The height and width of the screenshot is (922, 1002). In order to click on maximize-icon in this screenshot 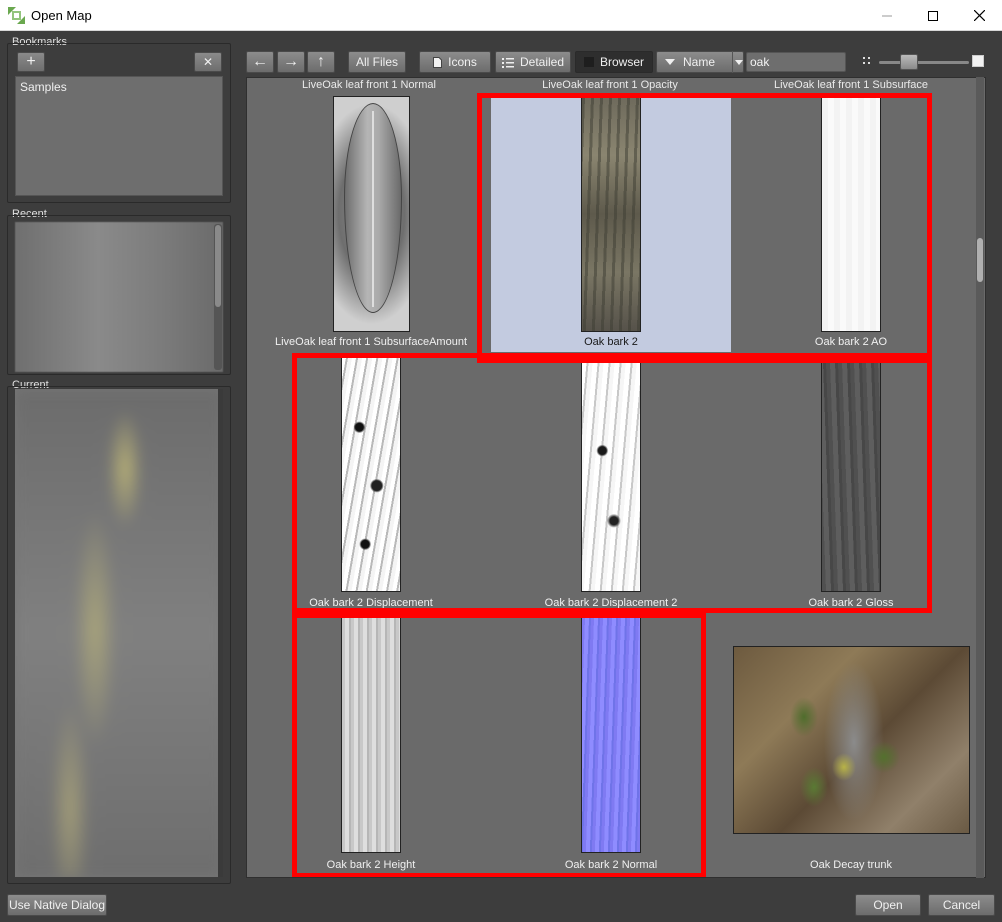, I will do `click(933, 15)`.